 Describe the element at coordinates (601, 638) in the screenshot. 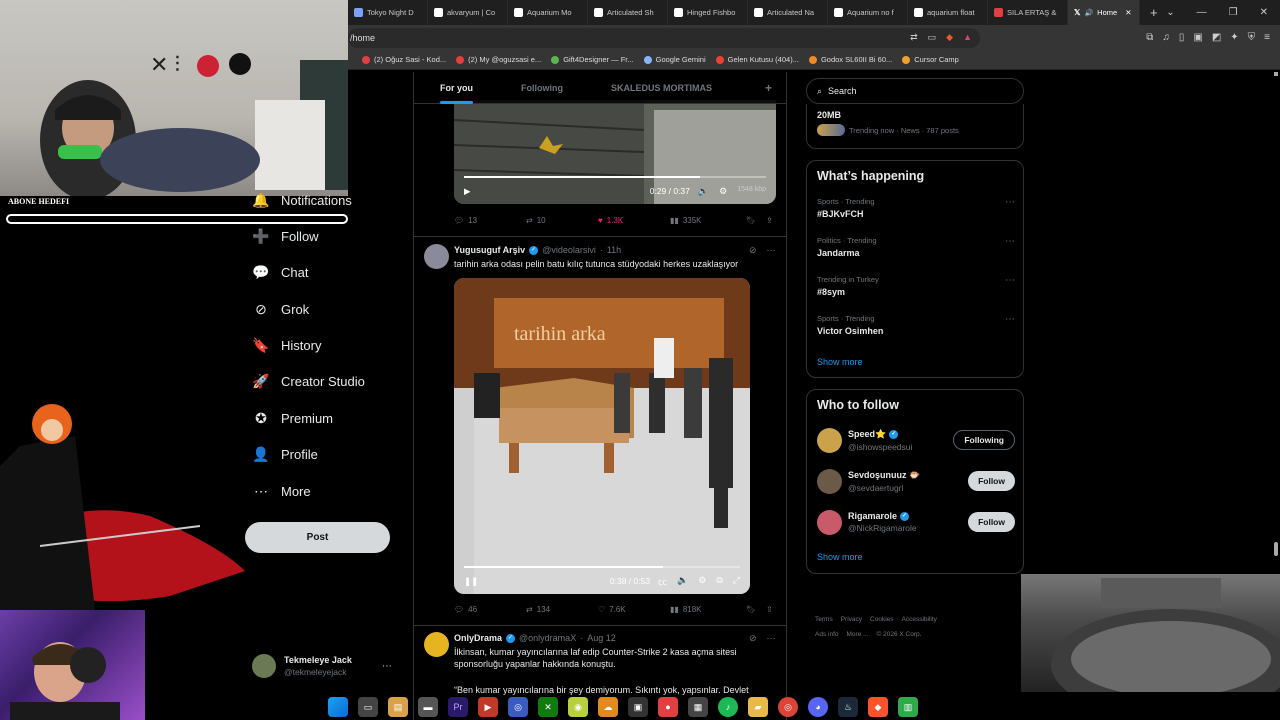

I see `tweet3-time: Aug 12` at that location.